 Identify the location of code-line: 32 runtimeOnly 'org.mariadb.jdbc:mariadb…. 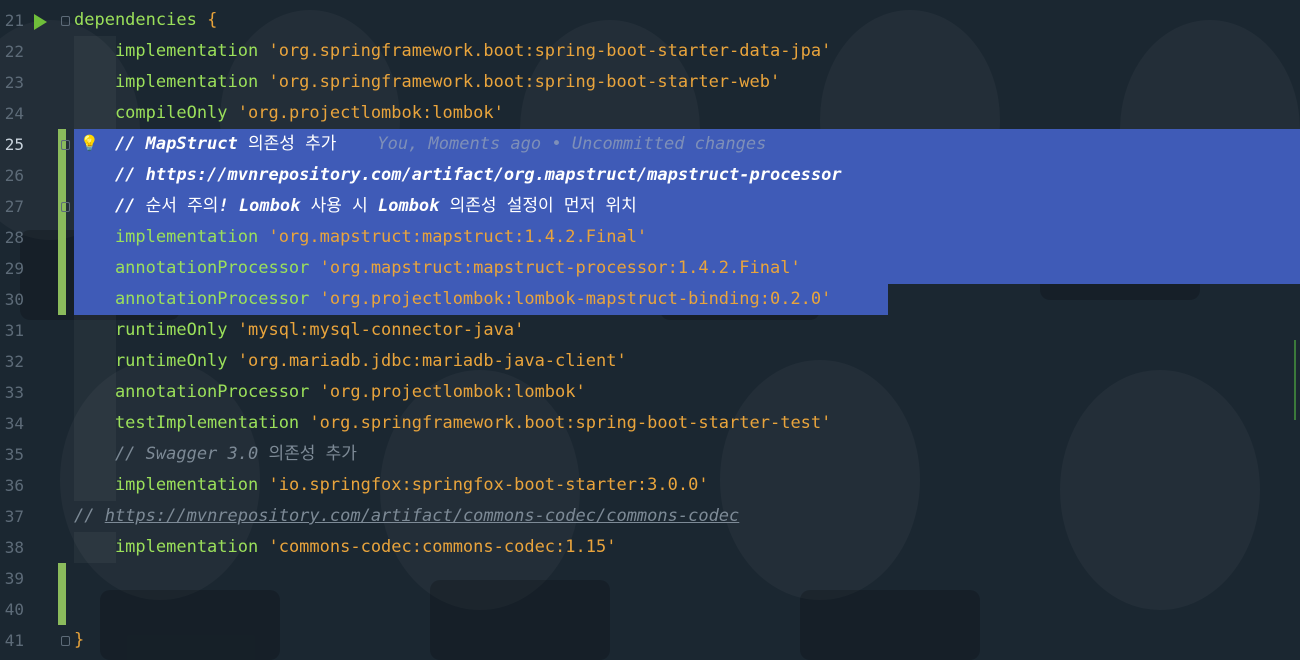
(650, 361).